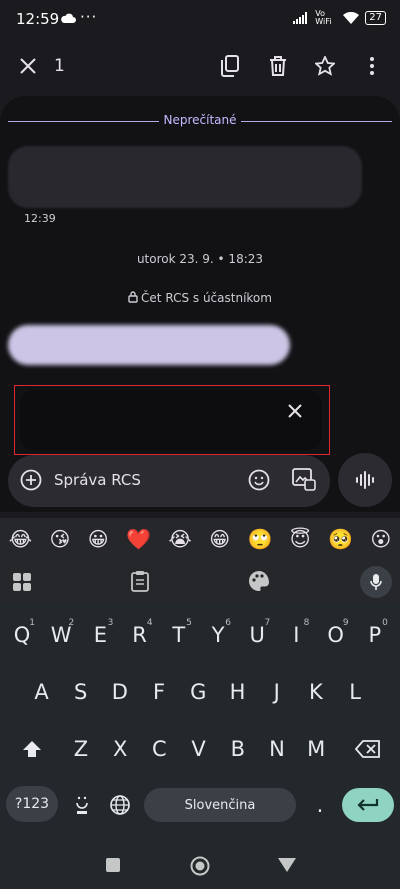 This screenshot has height=889, width=400. What do you see at coordinates (32, 749) in the screenshot?
I see `shift-key` at bounding box center [32, 749].